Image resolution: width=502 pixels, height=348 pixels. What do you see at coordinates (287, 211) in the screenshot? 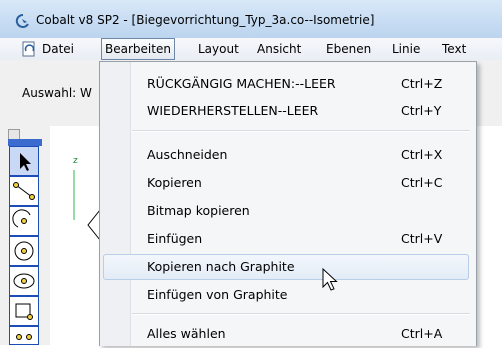
I see `menu-item-copy-bitmap: Bitmap kopieren` at bounding box center [287, 211].